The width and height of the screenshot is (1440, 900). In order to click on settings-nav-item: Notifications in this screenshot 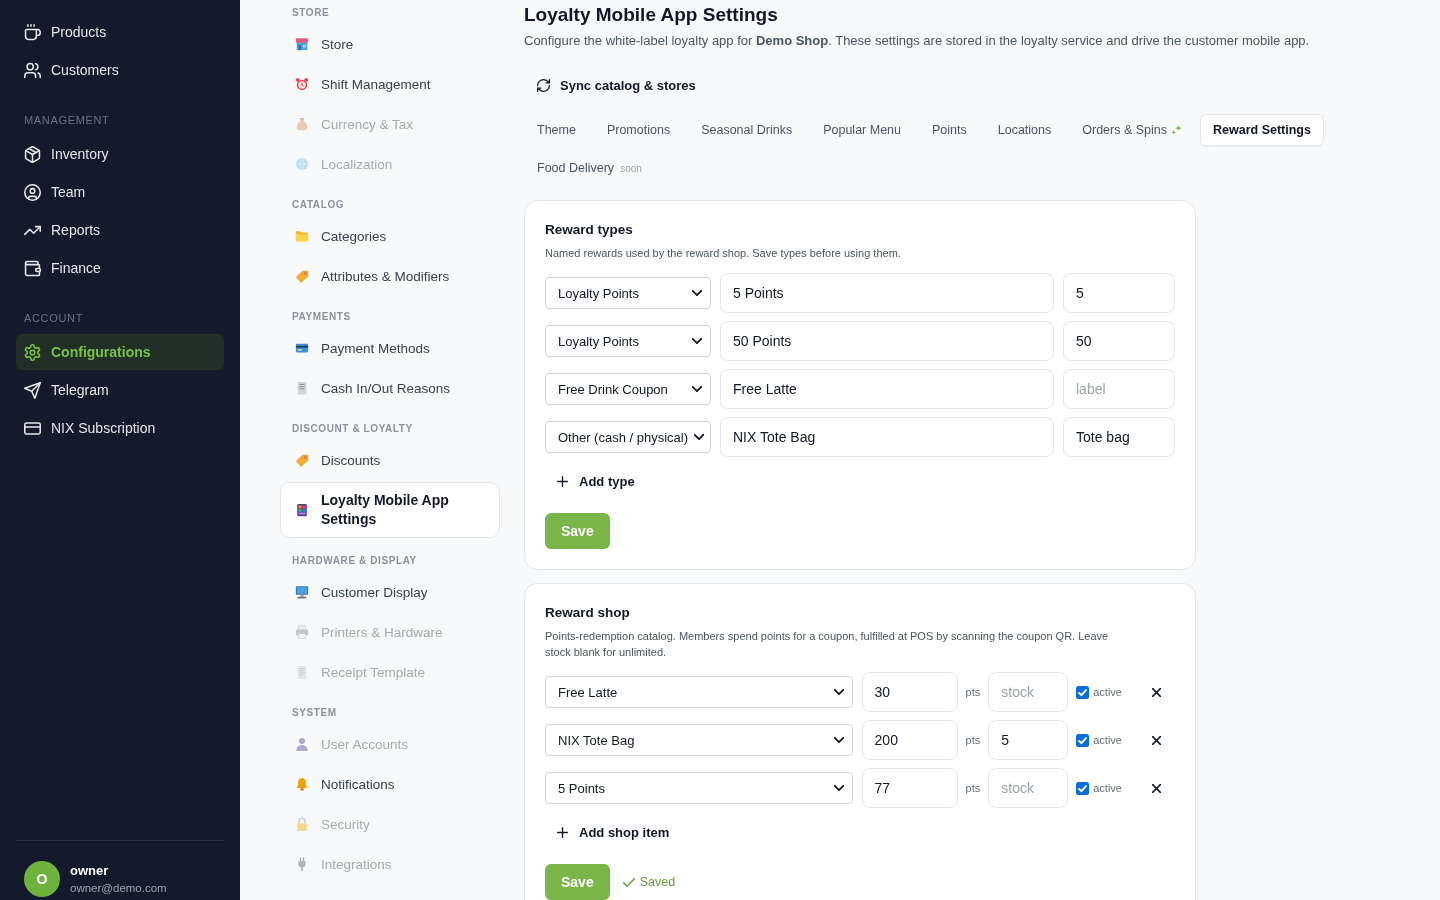, I will do `click(390, 784)`.